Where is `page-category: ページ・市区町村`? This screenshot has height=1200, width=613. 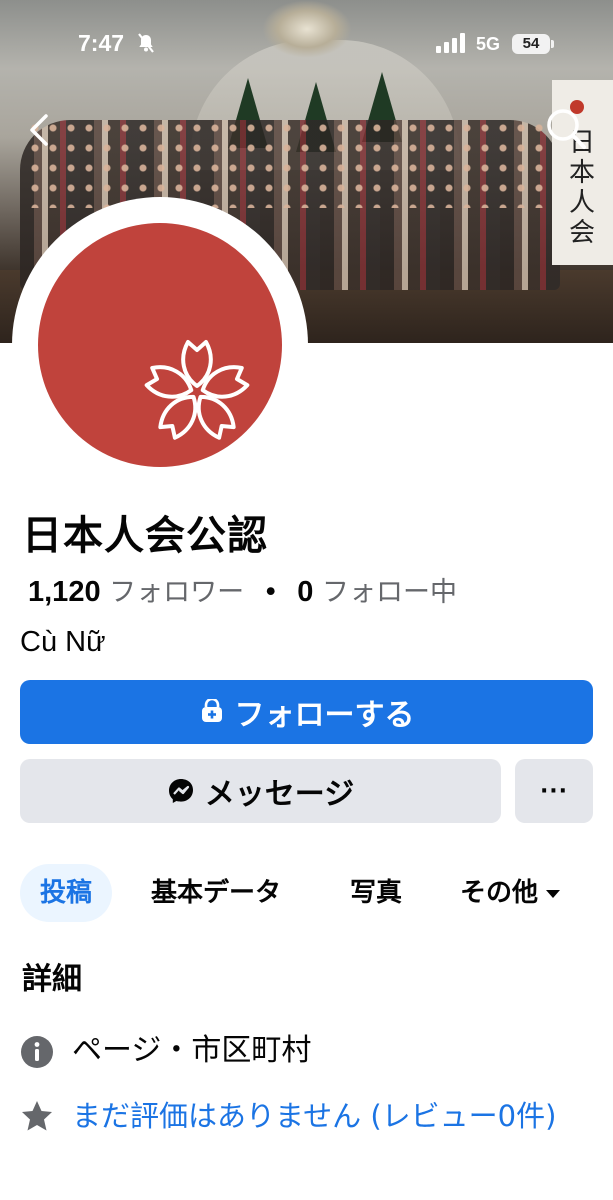
page-category: ページ・市区町村 is located at coordinates (192, 1050).